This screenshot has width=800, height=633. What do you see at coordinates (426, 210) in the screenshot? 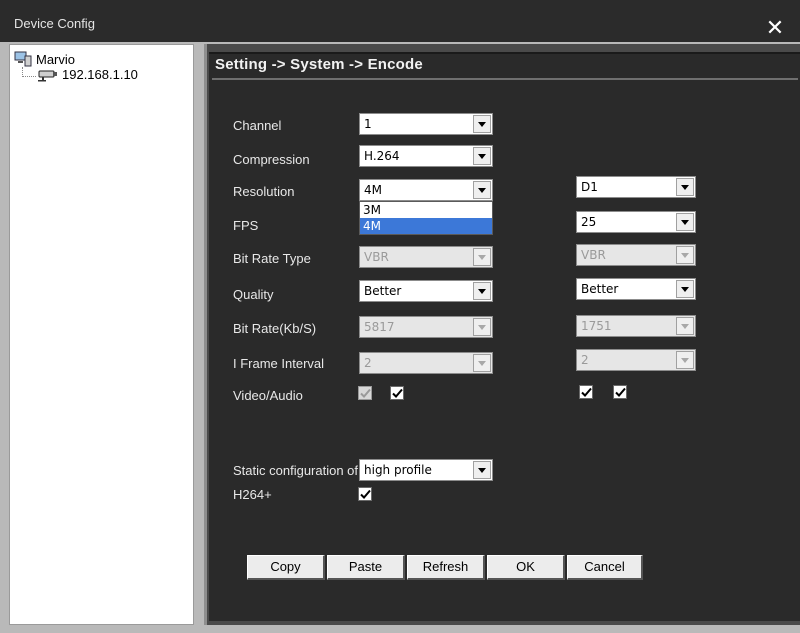
I see `resolution-option-3m: 3M` at bounding box center [426, 210].